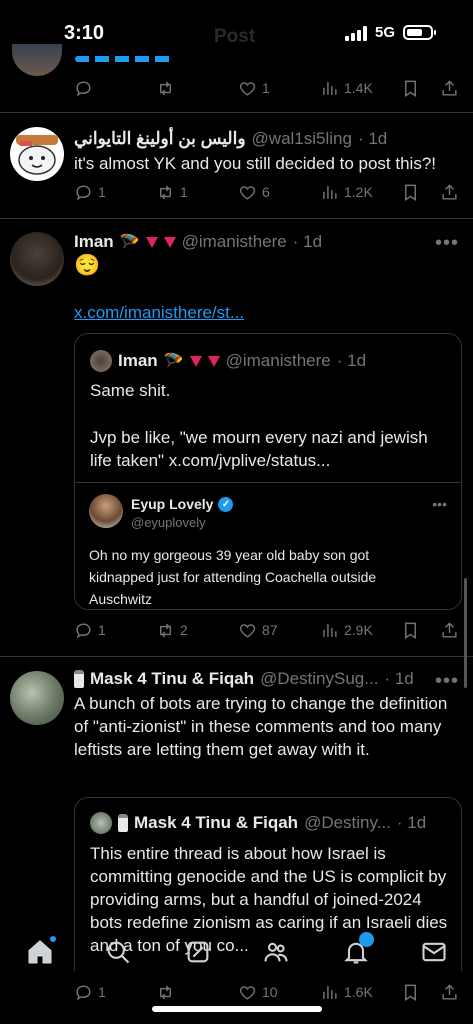 The height and width of the screenshot is (1024, 473). I want to click on embed-header: Eyup Lovely ✓, so click(182, 504).